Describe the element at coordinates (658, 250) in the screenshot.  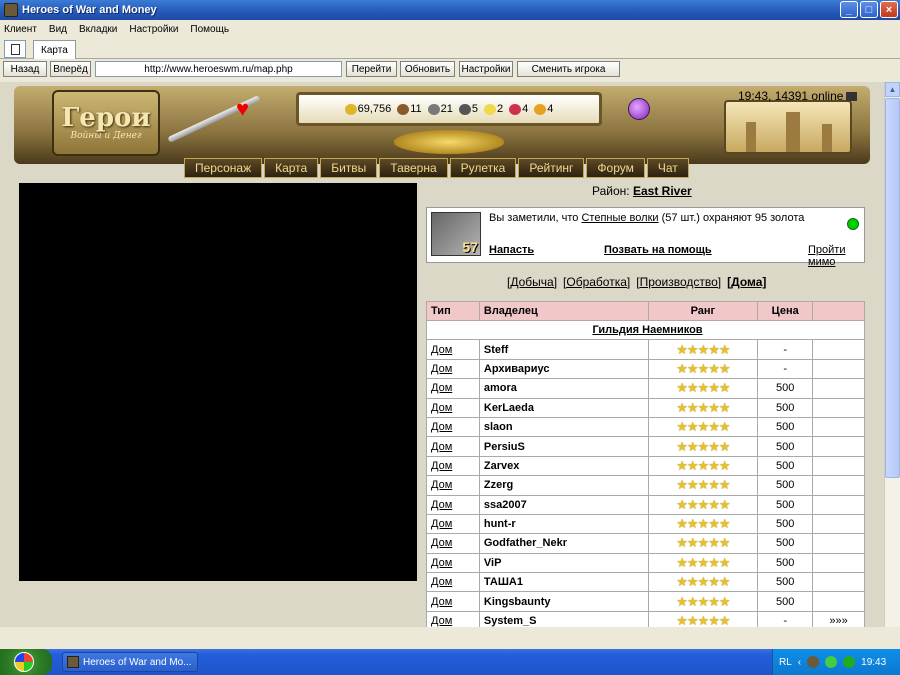
I see `call-help-link: Позвать на помощь` at that location.